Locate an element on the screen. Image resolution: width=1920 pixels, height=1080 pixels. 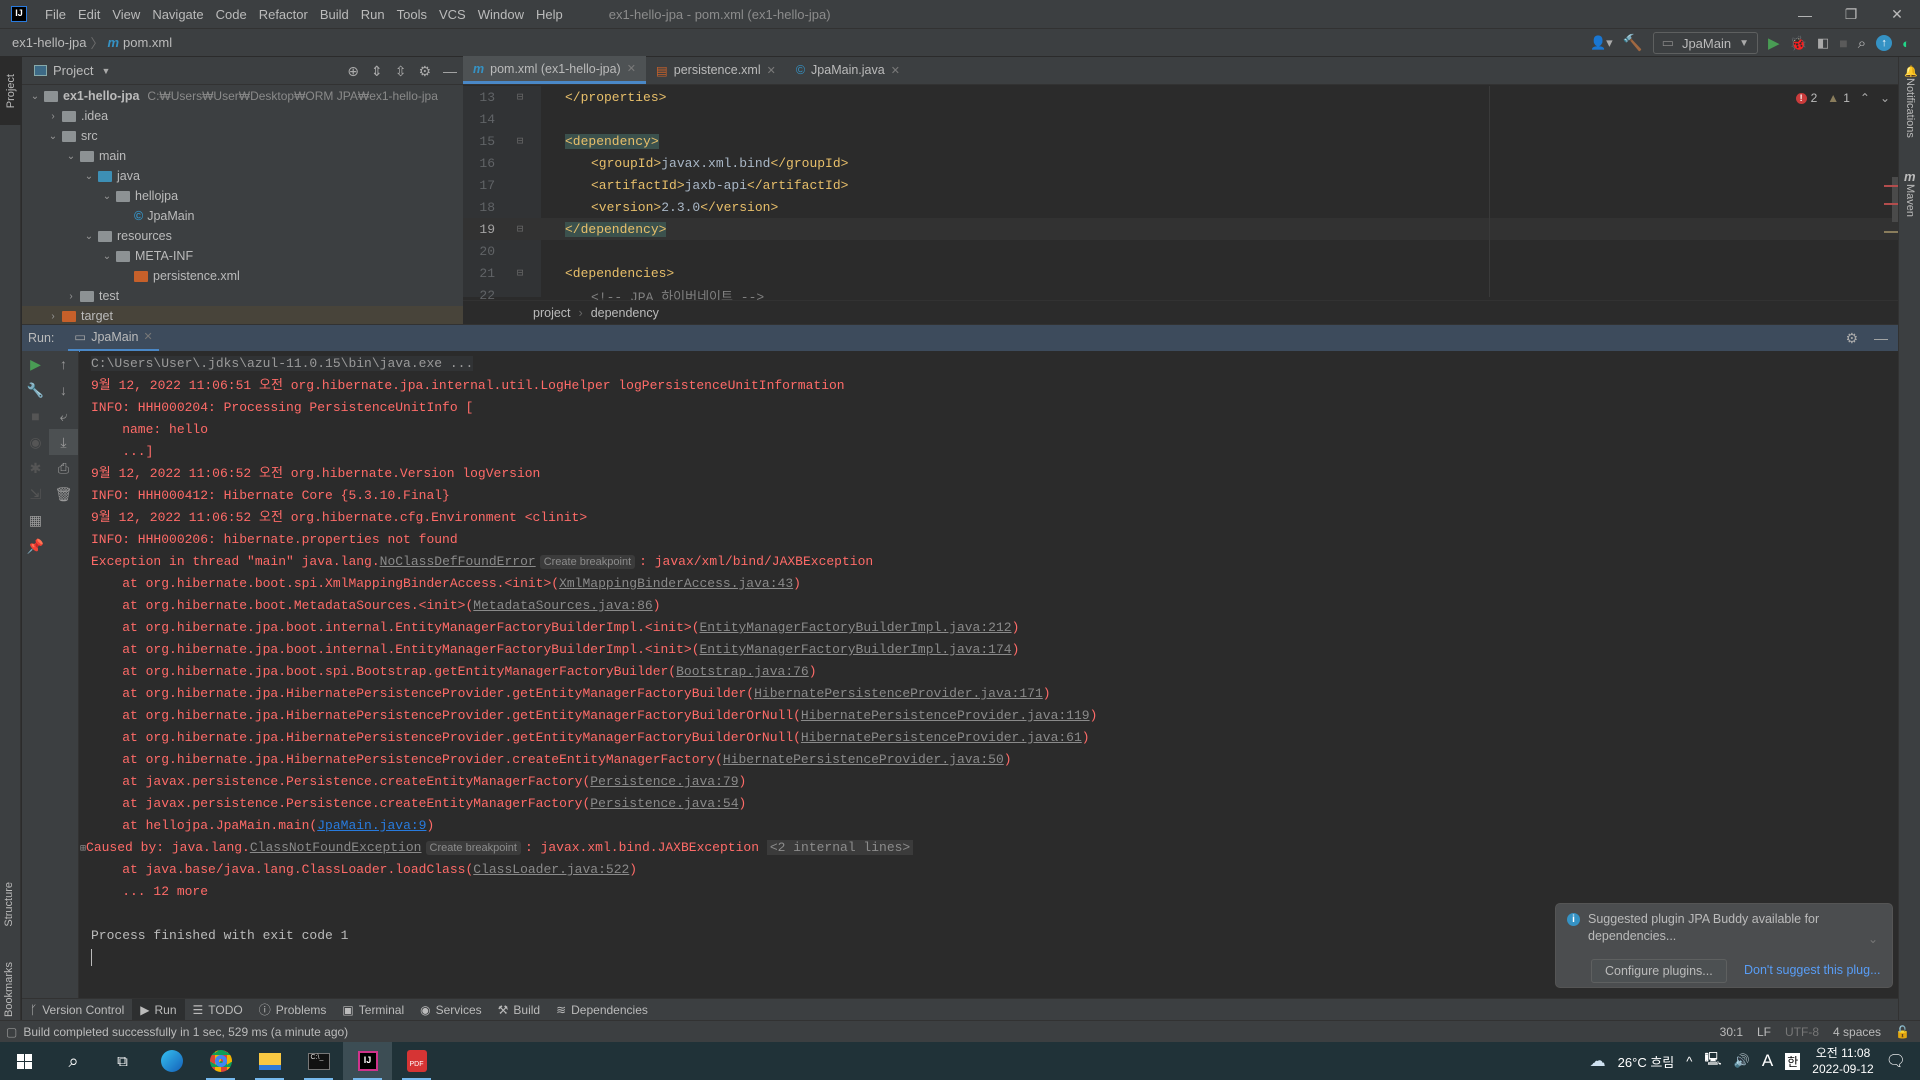
code-with-me-icon: ◐ is located at coordinates (1906, 43).